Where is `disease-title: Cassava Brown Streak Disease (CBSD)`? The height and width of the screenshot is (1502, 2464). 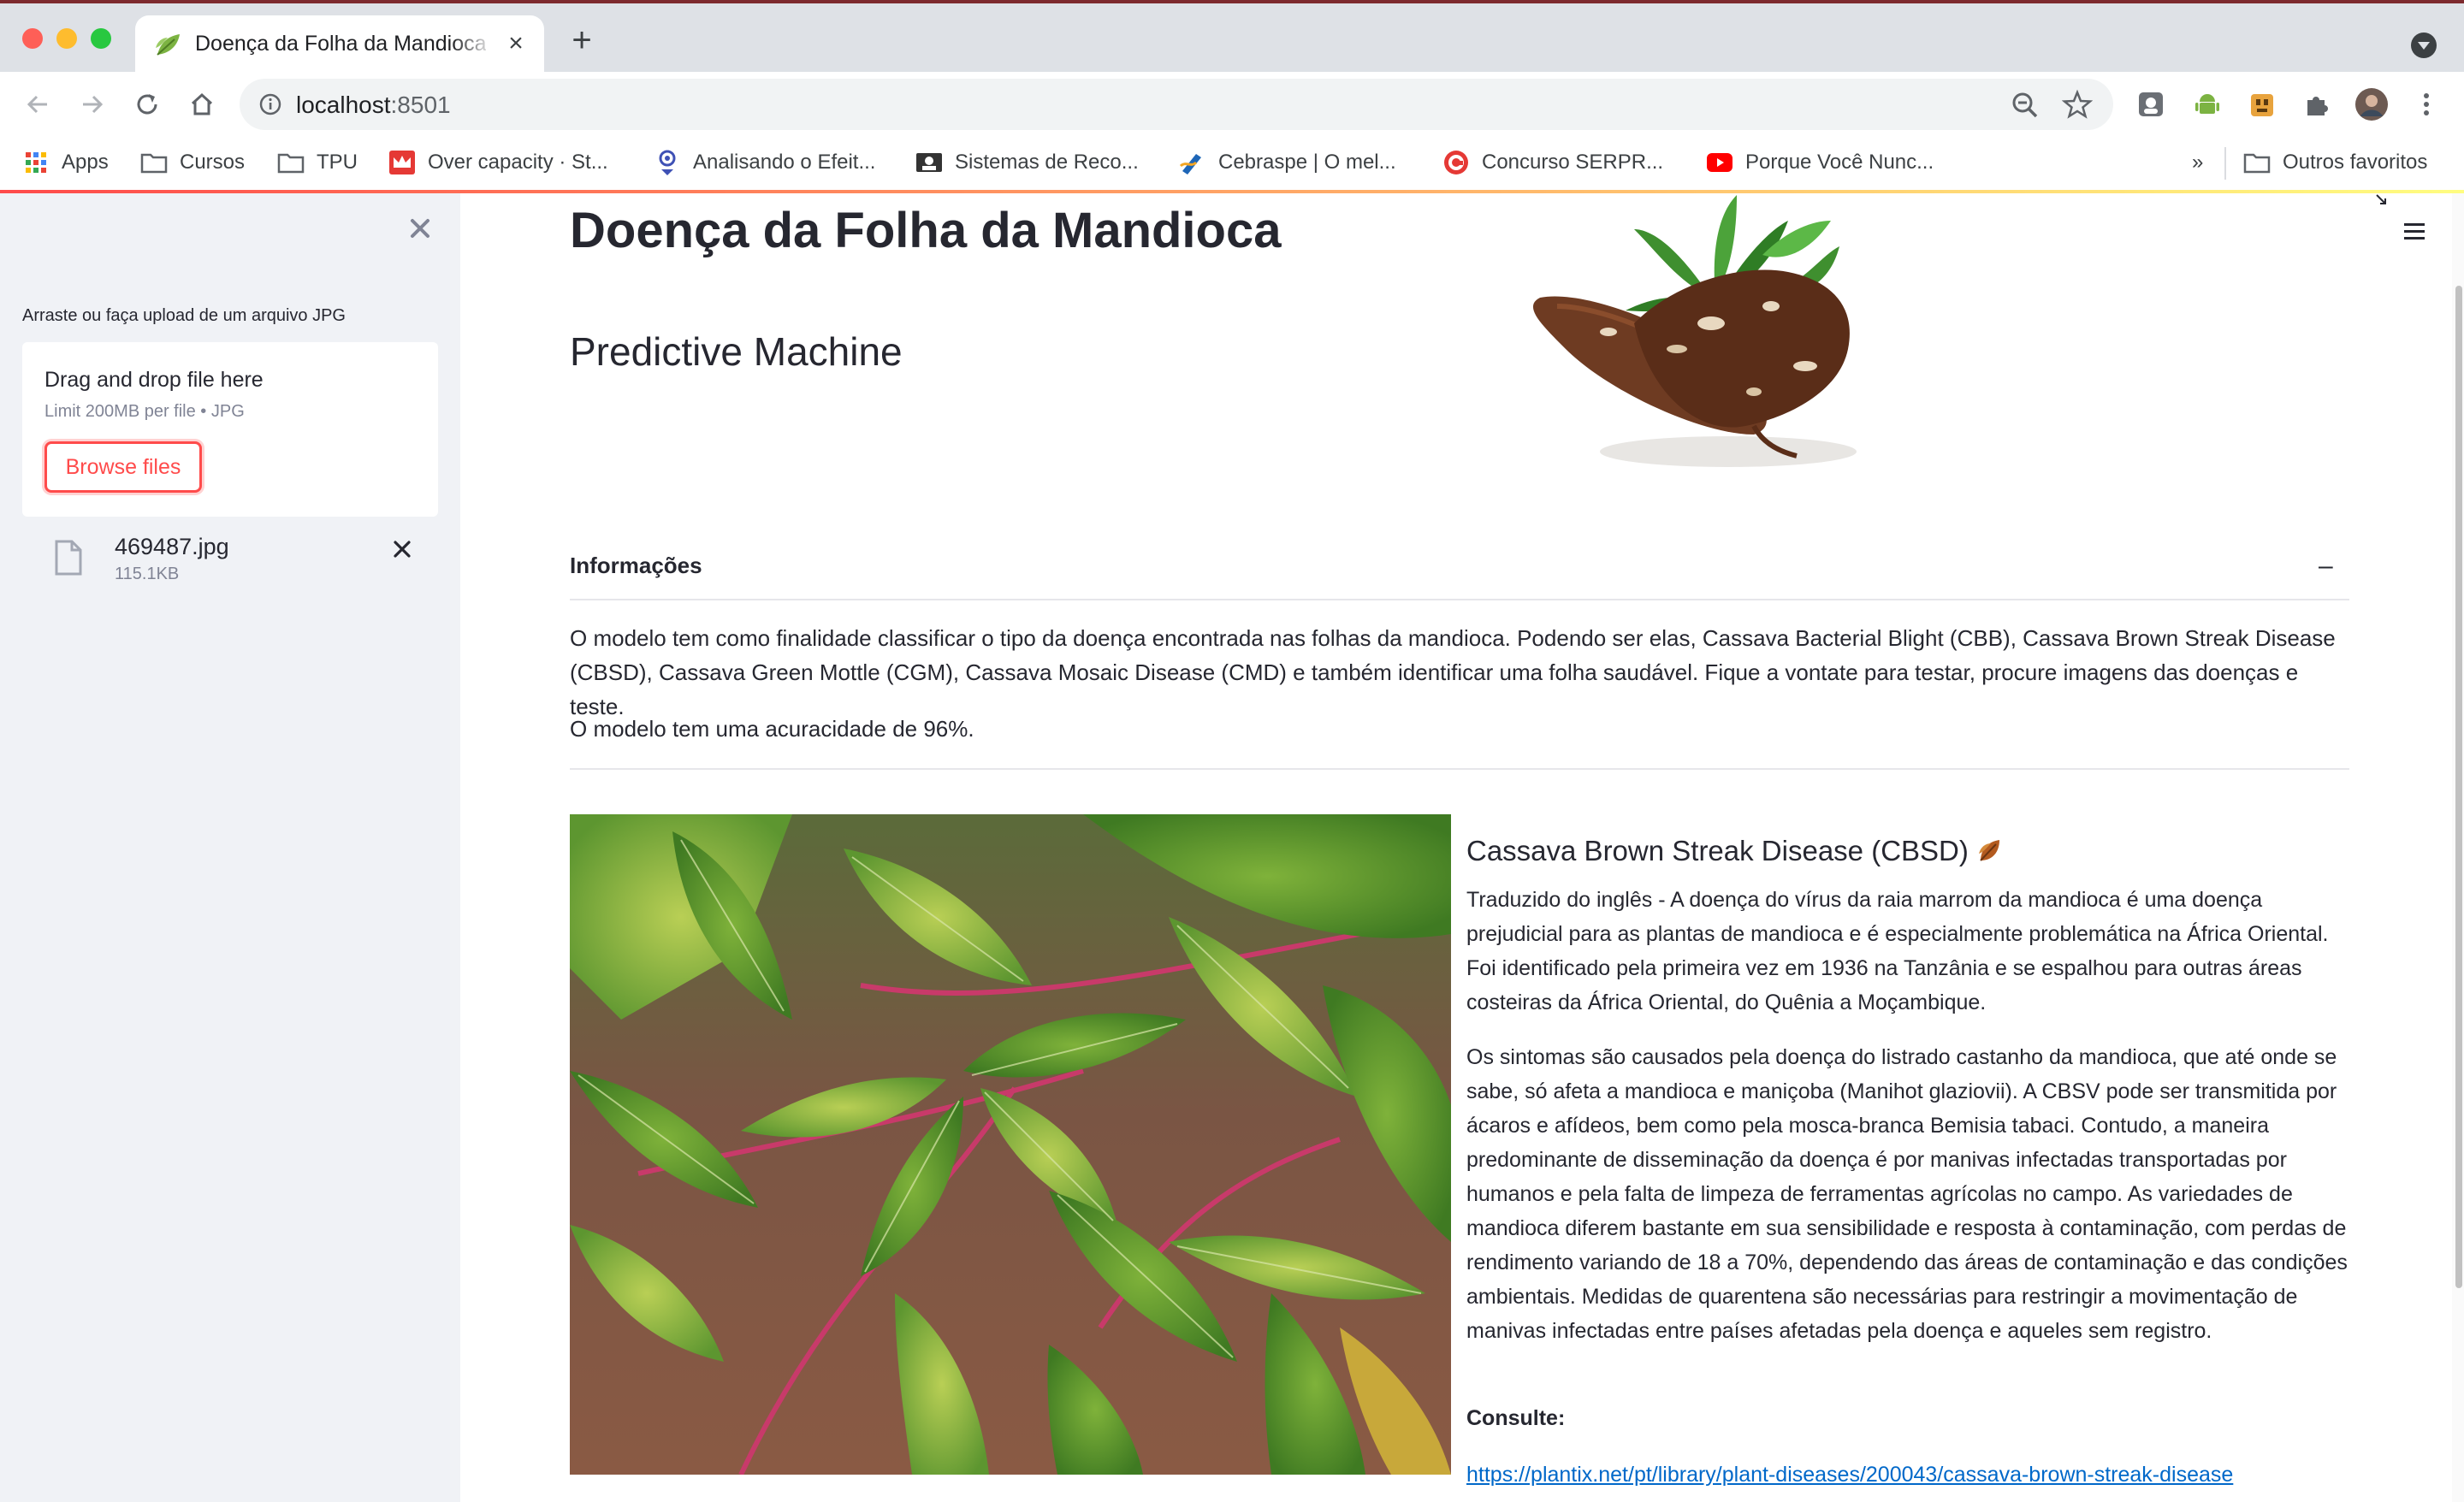 disease-title: Cassava Brown Streak Disease (CBSD) is located at coordinates (1735, 851).